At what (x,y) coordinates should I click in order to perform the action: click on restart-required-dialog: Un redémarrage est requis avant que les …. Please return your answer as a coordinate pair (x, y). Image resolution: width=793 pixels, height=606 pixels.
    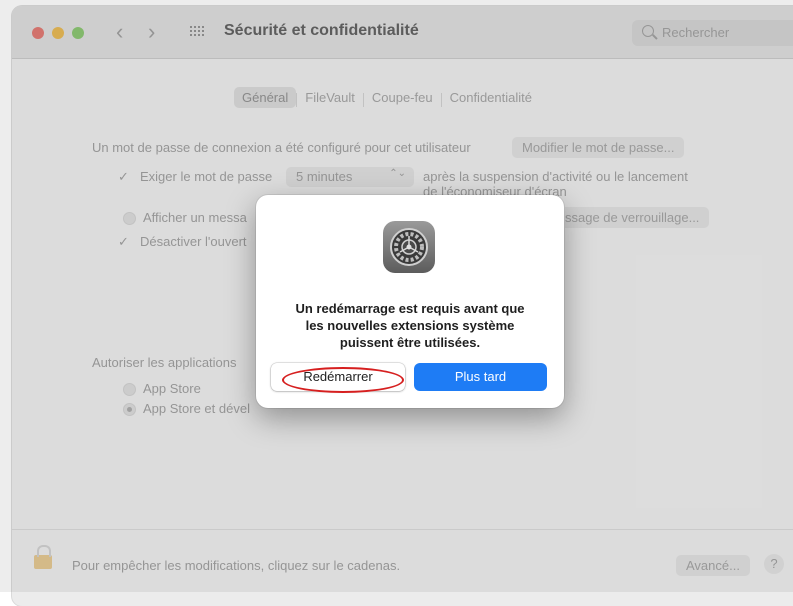
    Looking at the image, I should click on (410, 301).